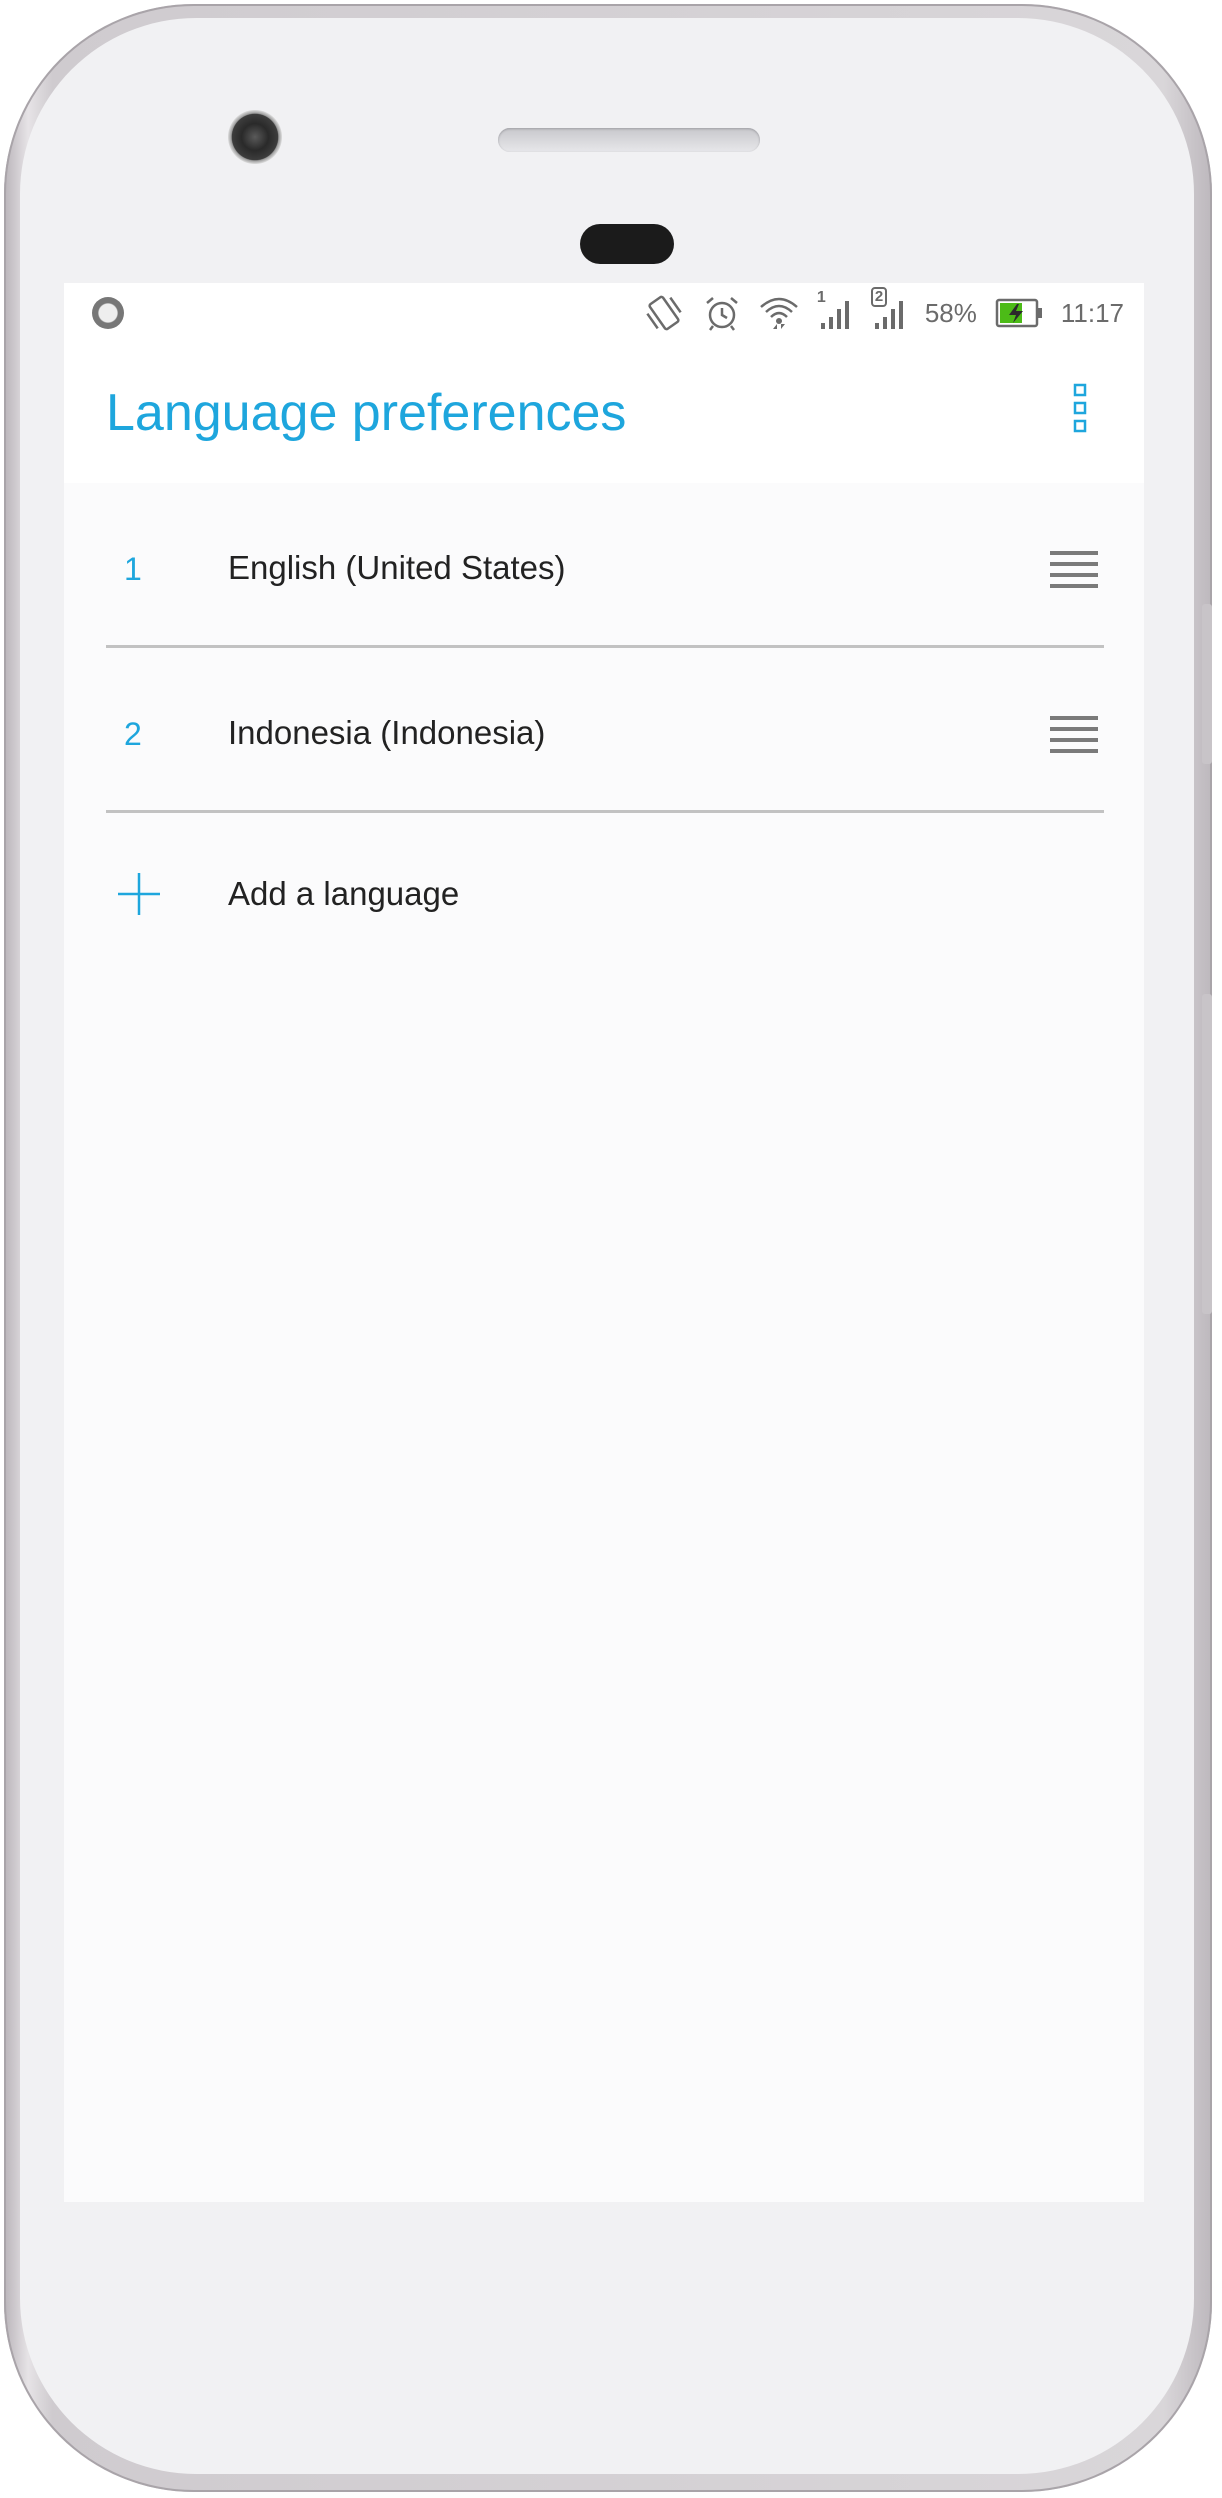  Describe the element at coordinates (605, 893) in the screenshot. I see `add-language-button: Add a language` at that location.